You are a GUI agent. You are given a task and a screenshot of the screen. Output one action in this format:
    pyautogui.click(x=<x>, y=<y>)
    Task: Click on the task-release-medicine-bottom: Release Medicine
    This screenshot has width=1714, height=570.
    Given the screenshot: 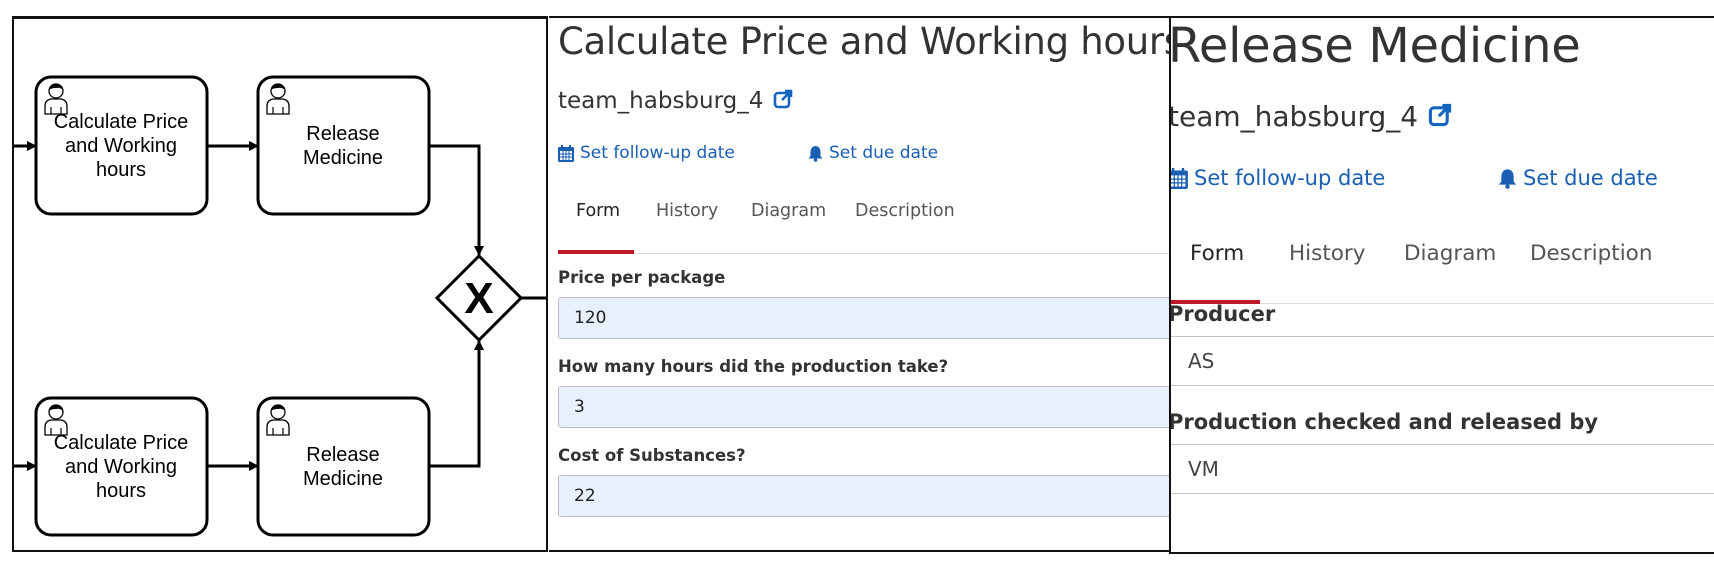 What is the action you would take?
    pyautogui.click(x=343, y=466)
    